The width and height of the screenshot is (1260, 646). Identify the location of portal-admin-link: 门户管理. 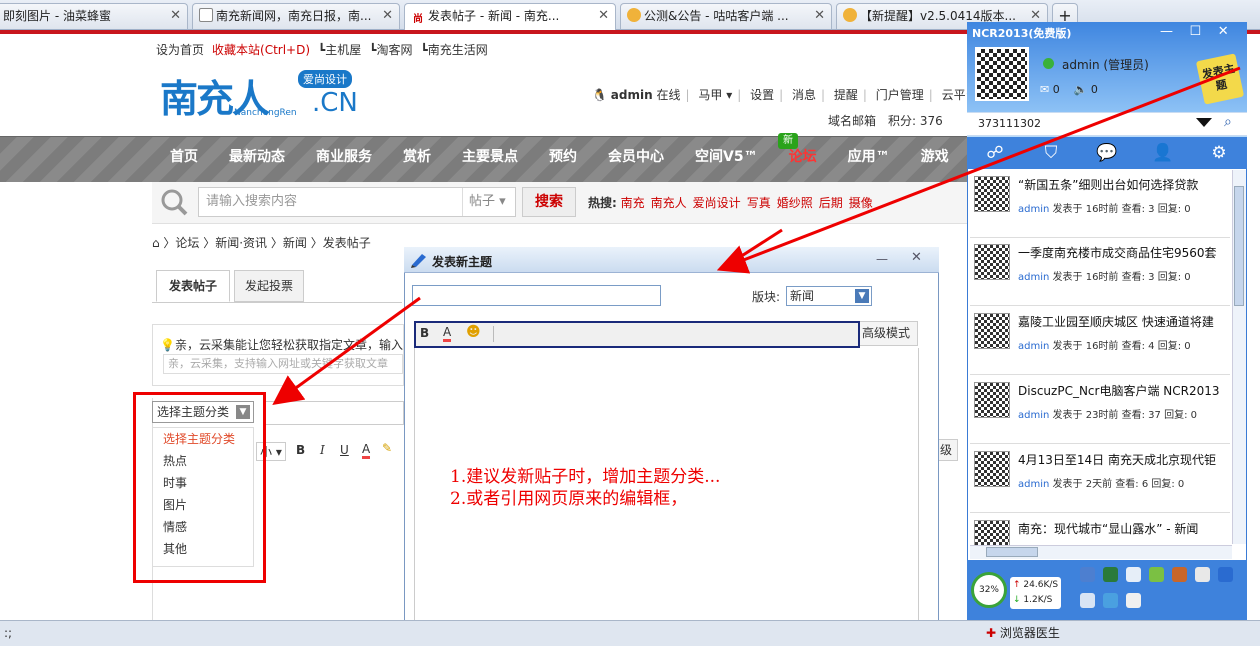
(900, 95).